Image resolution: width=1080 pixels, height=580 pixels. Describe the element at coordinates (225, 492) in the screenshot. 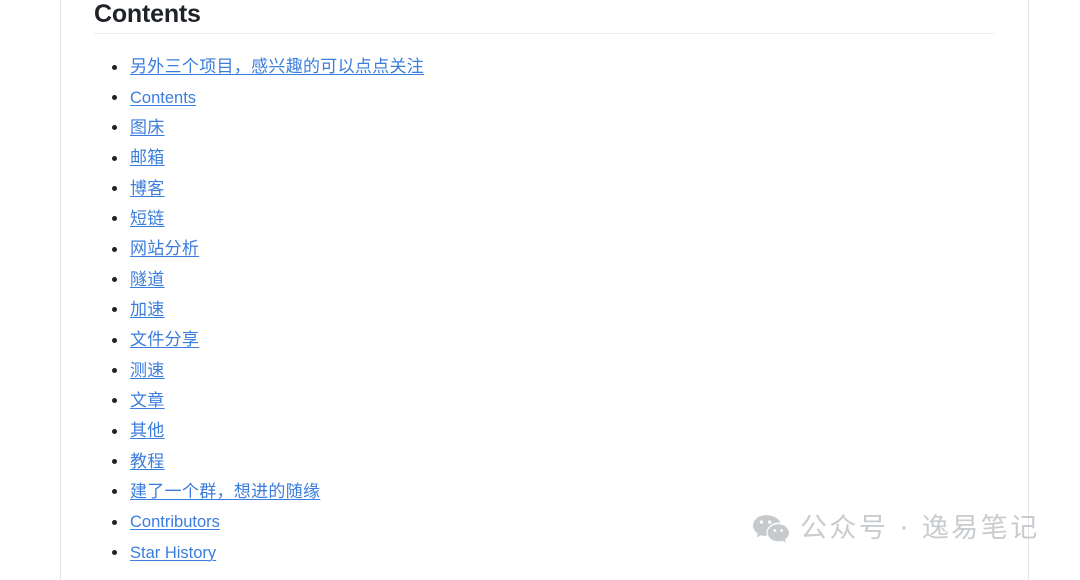

I see `toc-link-14: 建了一个群，想进的随缘` at that location.